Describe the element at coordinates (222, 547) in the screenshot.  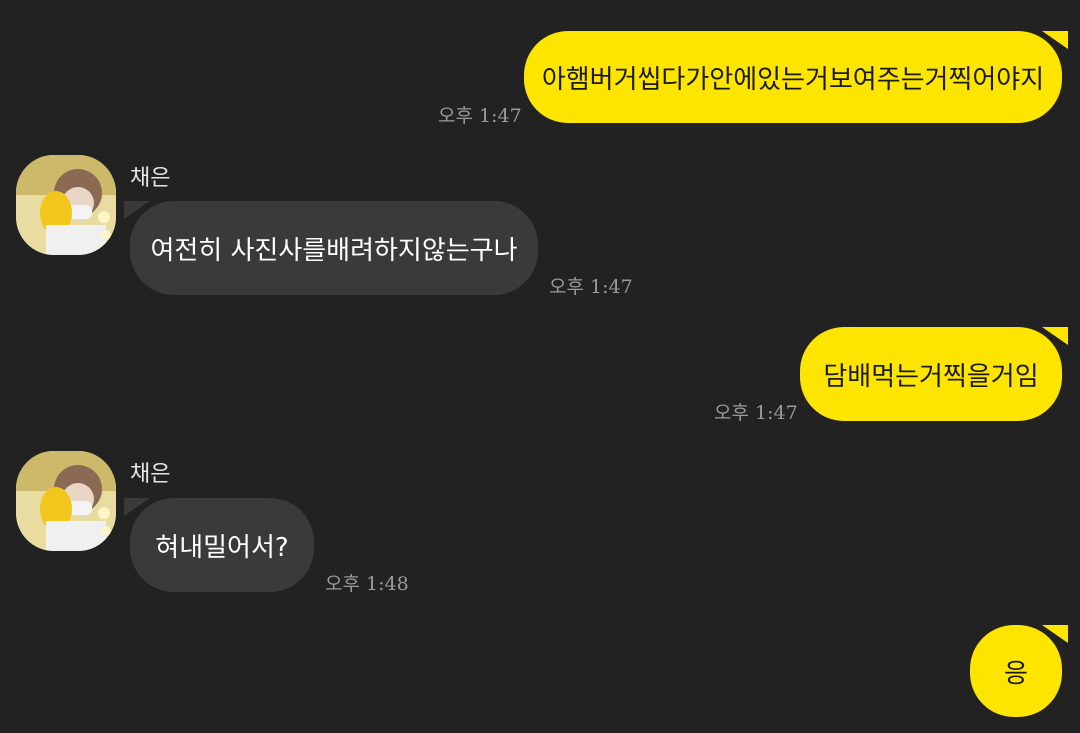
I see `message-text: 혀내밀어서?` at that location.